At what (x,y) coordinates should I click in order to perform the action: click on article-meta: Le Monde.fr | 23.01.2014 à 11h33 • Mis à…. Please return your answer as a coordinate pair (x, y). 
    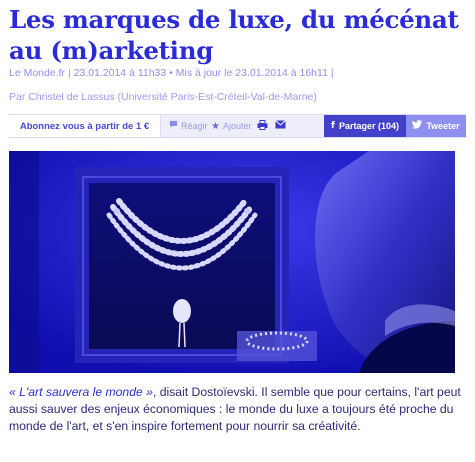
    Looking at the image, I should click on (171, 73).